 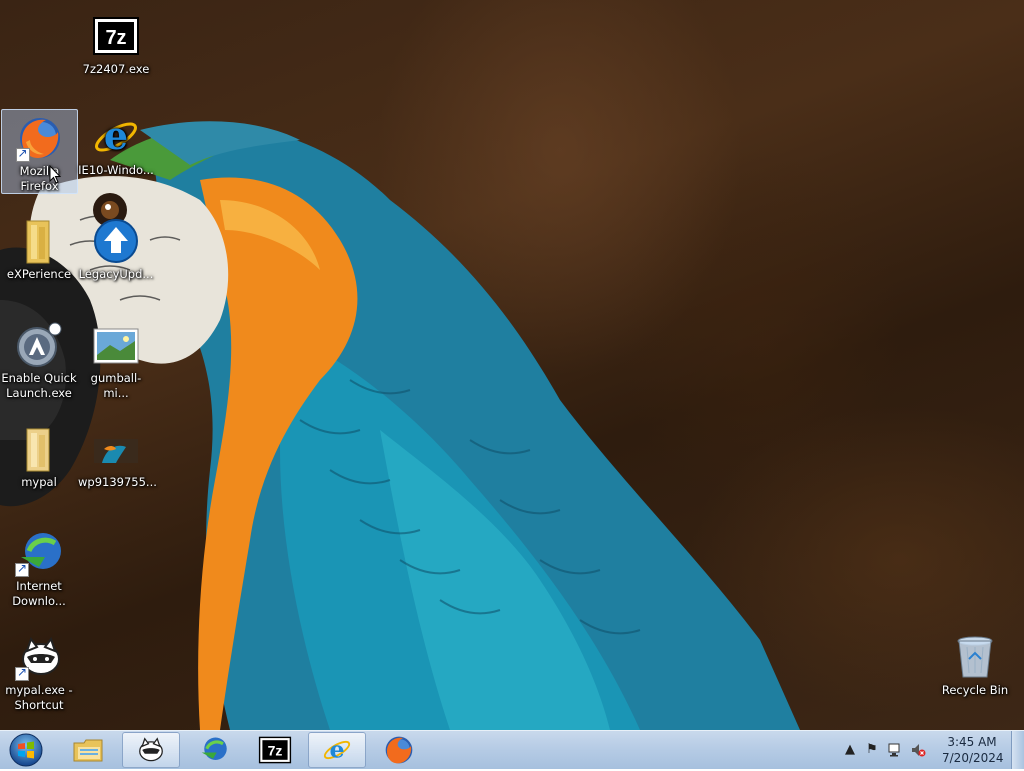 I want to click on taskbar-internet-explorer-button: e, so click(x=337, y=750).